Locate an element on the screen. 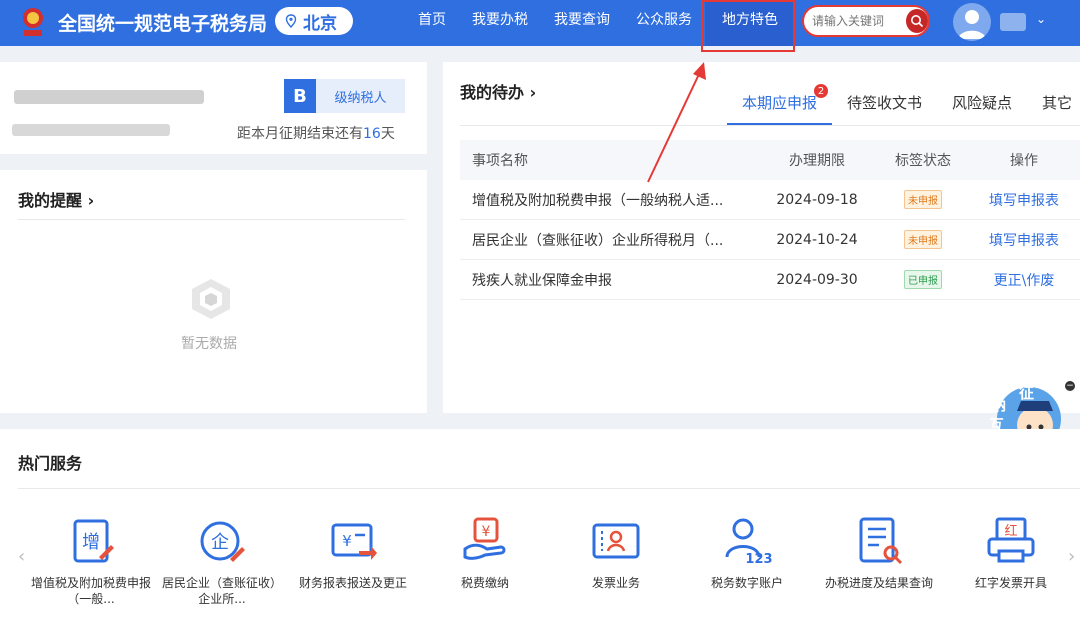  svg-text: 红 is located at coordinates (1010, 531).